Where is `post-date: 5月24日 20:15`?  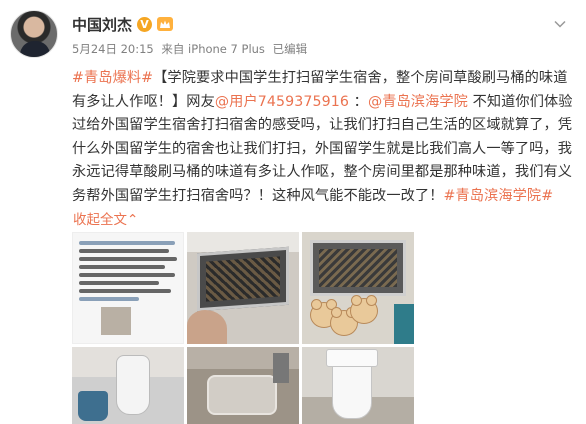
post-date: 5月24日 20:15 is located at coordinates (113, 49).